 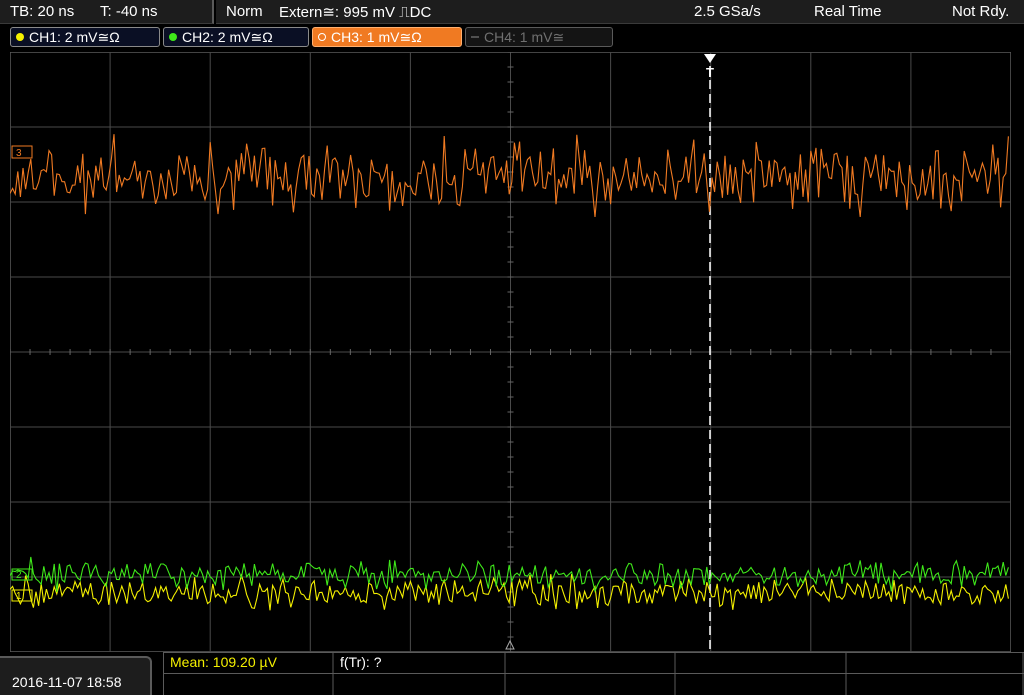 I want to click on channel-1-marker-label: 1, so click(x=19, y=596).